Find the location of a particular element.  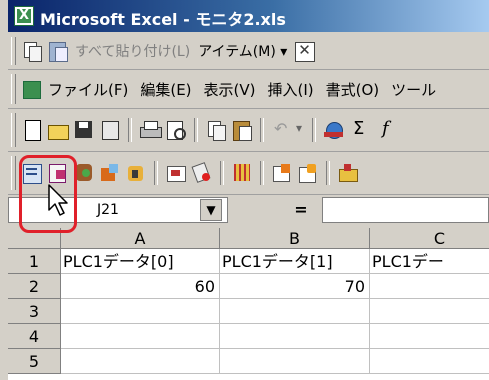

cell-c2 is located at coordinates (429, 286).